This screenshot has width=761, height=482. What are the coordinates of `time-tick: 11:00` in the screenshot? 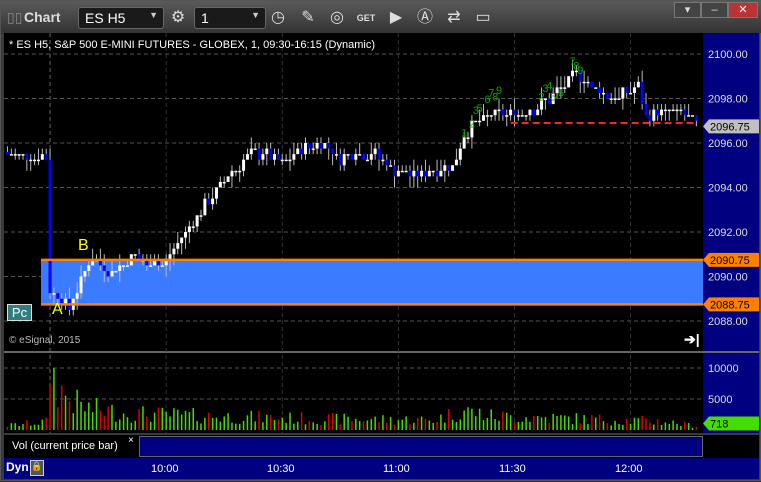 It's located at (396, 469).